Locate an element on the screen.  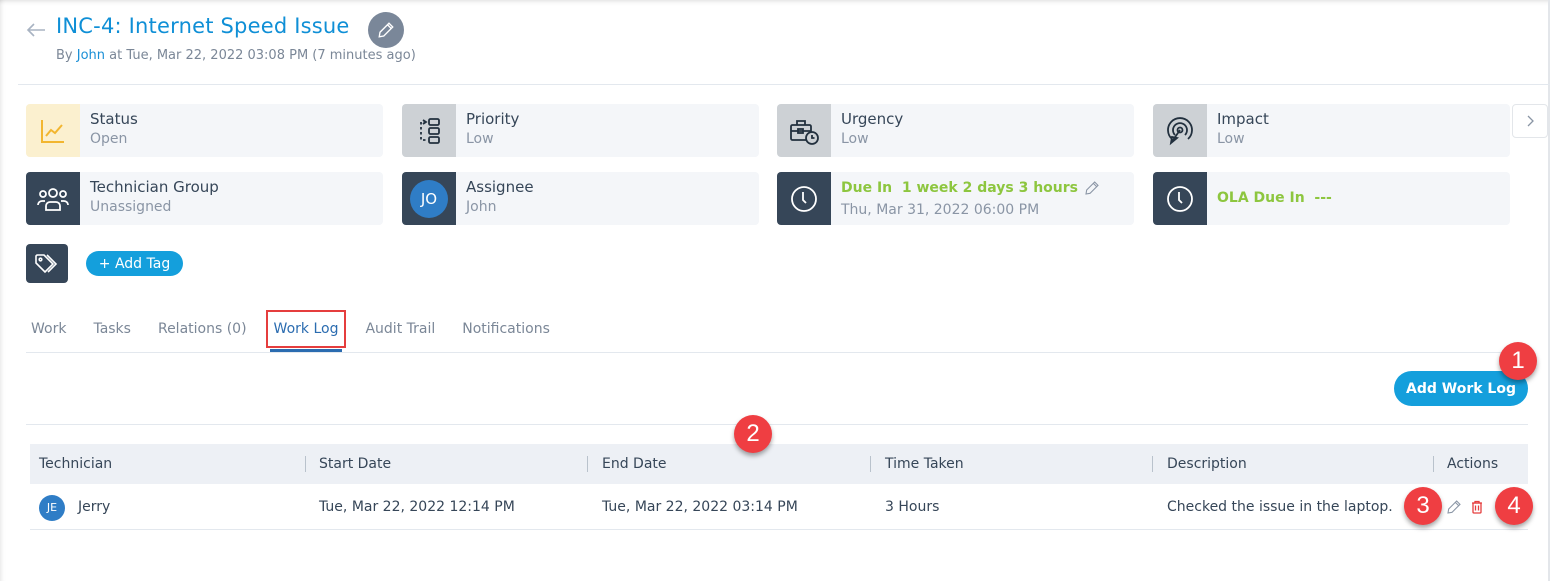
next-cards-button is located at coordinates (1530, 121).